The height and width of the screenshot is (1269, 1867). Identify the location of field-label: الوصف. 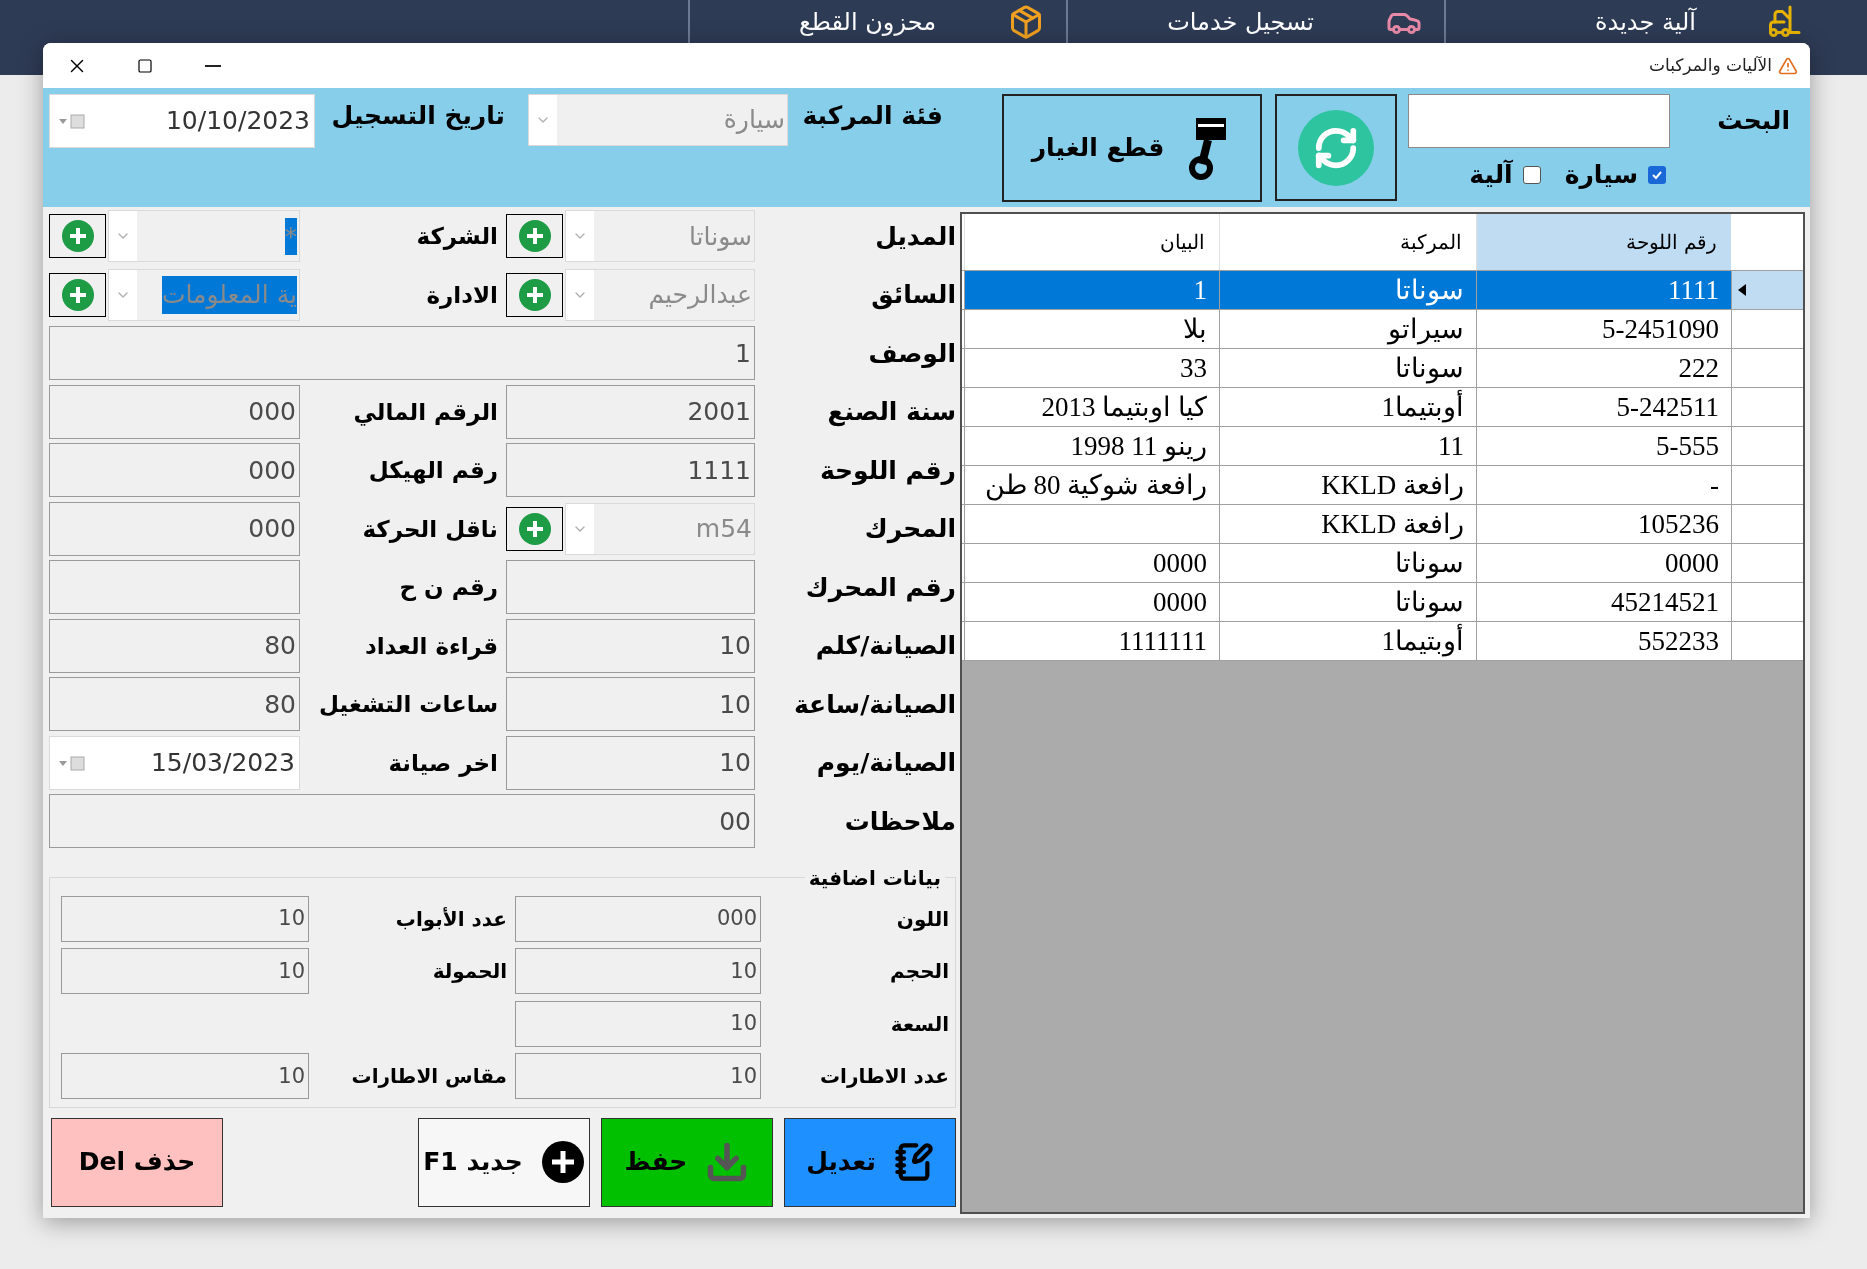
(912, 353).